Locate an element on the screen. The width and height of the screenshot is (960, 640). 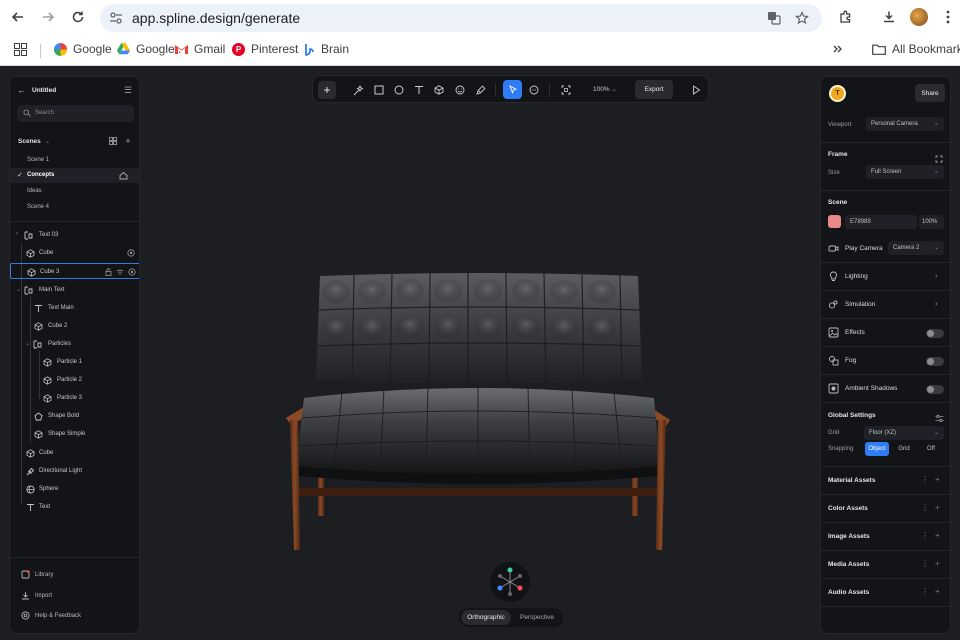
image-assets-header: Image Assets is located at coordinates (849, 536).